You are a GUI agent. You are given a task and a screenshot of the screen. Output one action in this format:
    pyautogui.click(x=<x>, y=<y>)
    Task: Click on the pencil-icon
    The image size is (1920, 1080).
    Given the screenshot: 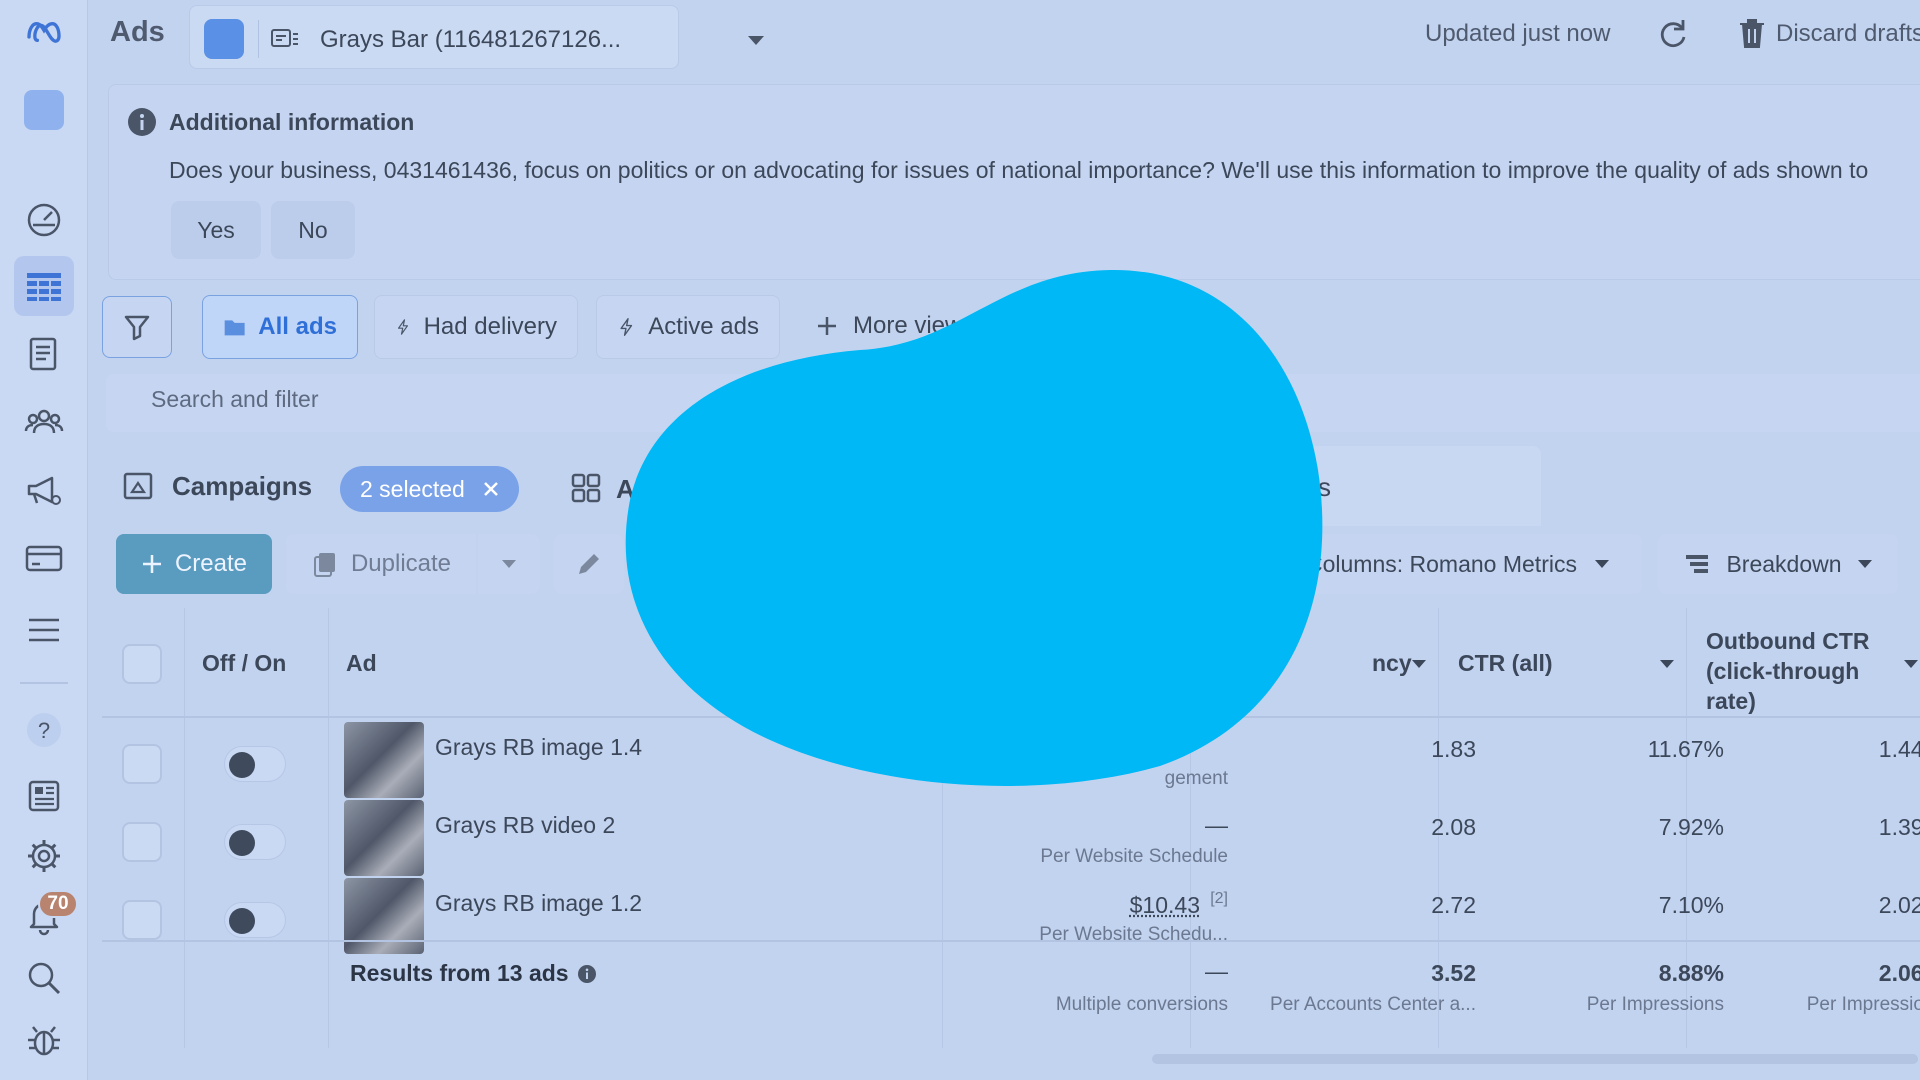 What is the action you would take?
    pyautogui.click(x=589, y=564)
    